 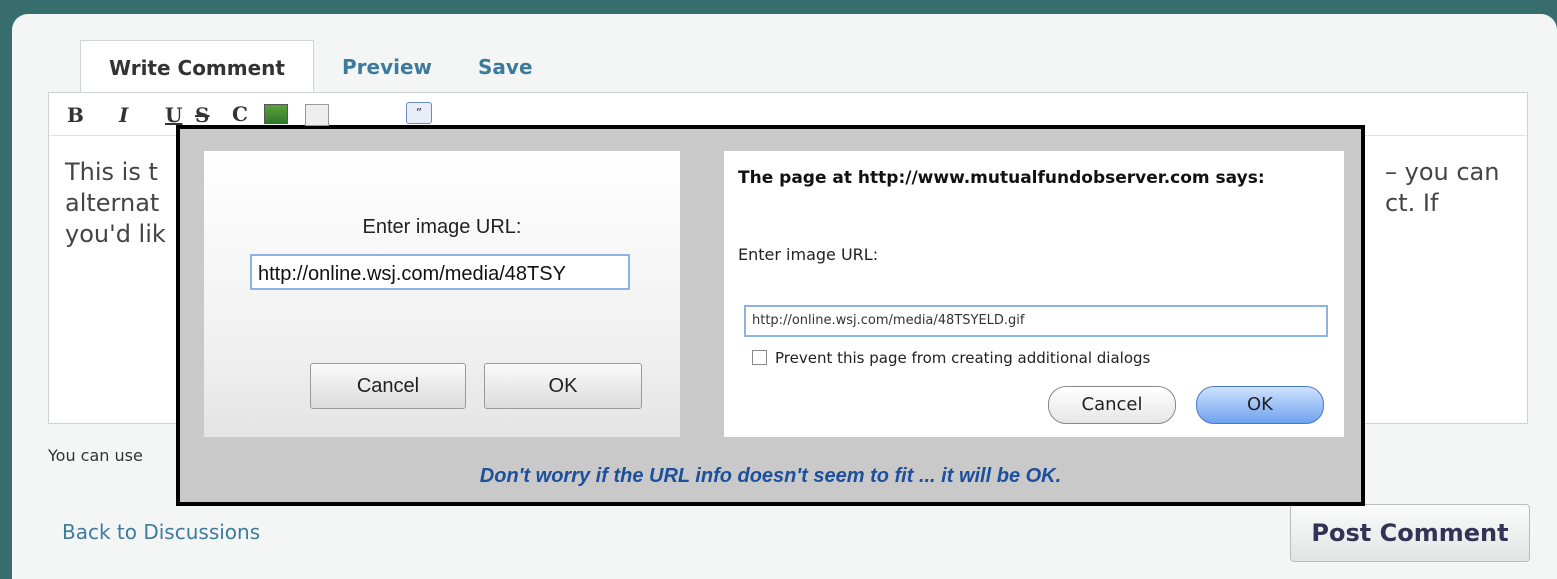 What do you see at coordinates (1036, 321) in the screenshot?
I see `image-url-input: http://online.wsj.com/media/48TSYELD.gif` at bounding box center [1036, 321].